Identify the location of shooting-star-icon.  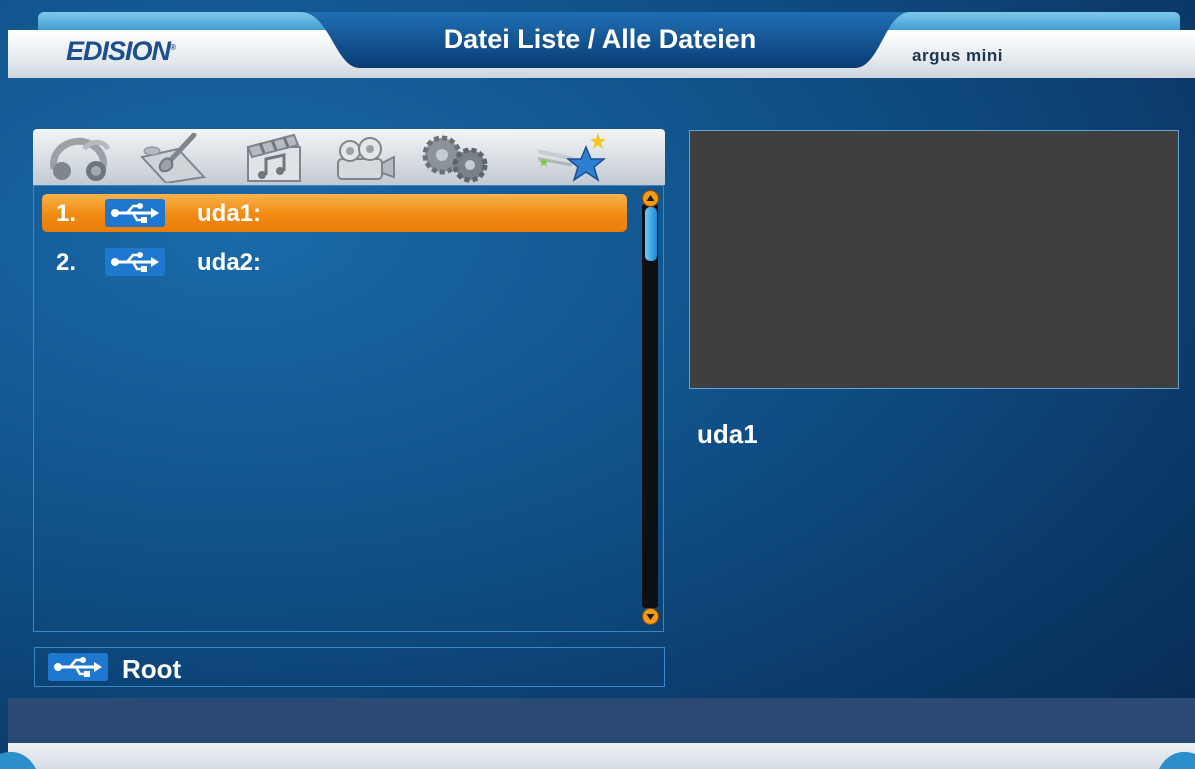
(574, 158).